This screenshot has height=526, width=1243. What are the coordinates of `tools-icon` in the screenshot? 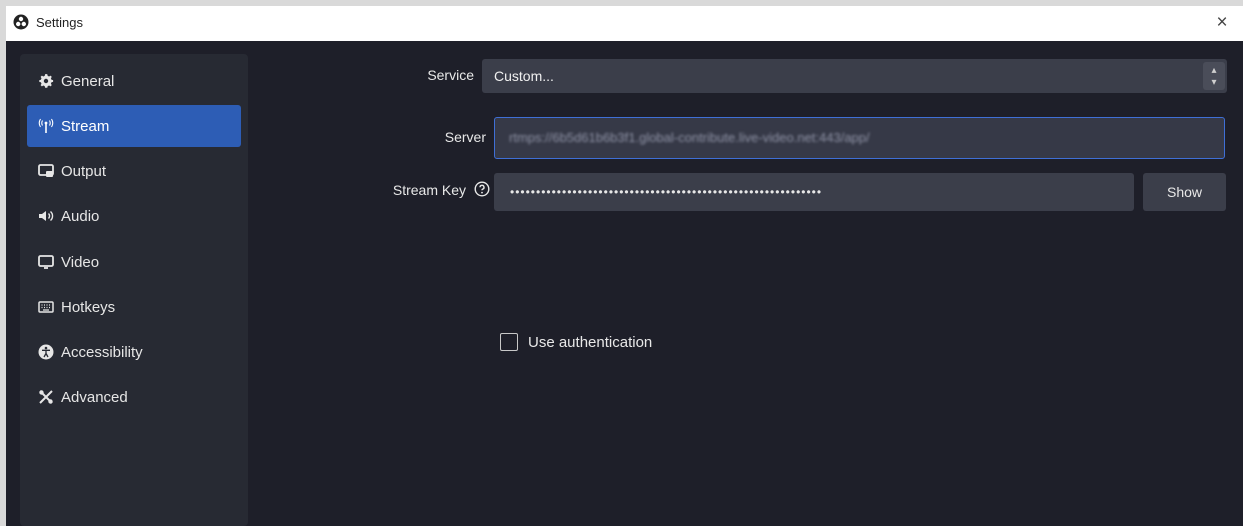 It's located at (46, 397).